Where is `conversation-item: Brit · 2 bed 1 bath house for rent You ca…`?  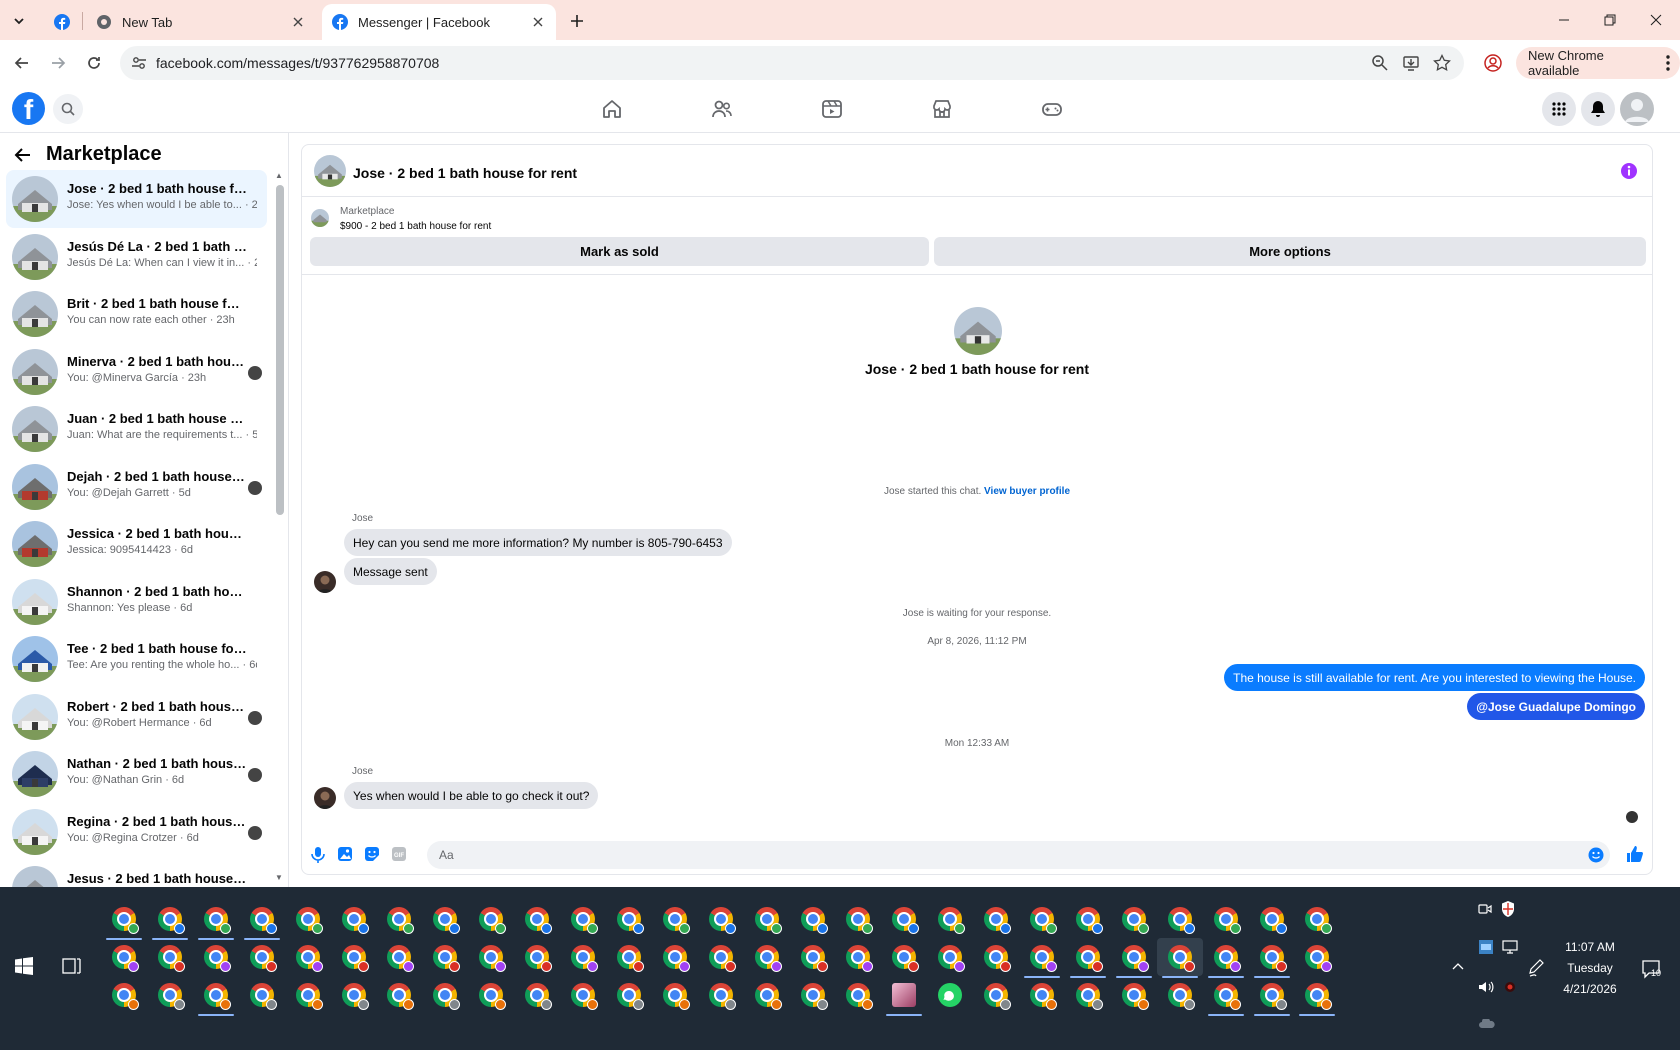
conversation-item: Brit · 2 bed 1 bath house for rent You ca… is located at coordinates (136, 314).